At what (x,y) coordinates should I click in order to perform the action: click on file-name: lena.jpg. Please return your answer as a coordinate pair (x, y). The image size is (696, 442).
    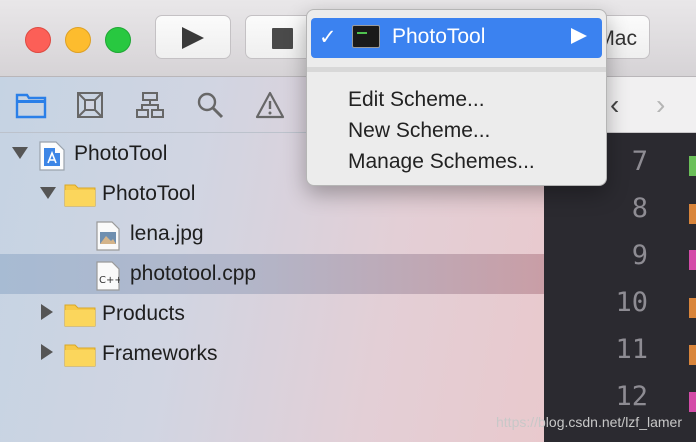
    Looking at the image, I should click on (167, 233).